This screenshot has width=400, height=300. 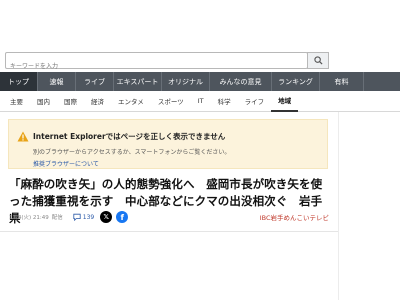 What do you see at coordinates (241, 81) in the screenshot?
I see `nav-opinions: みんなの意見` at bounding box center [241, 81].